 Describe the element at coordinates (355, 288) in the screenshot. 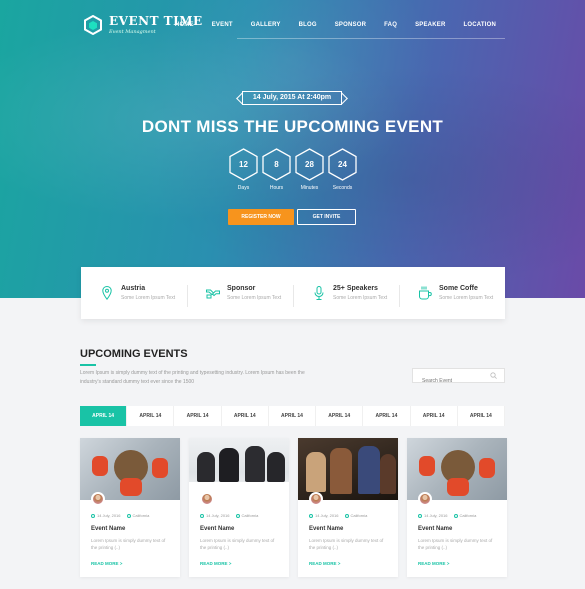

I see `info-speakers-title: 25+ Speakers` at that location.